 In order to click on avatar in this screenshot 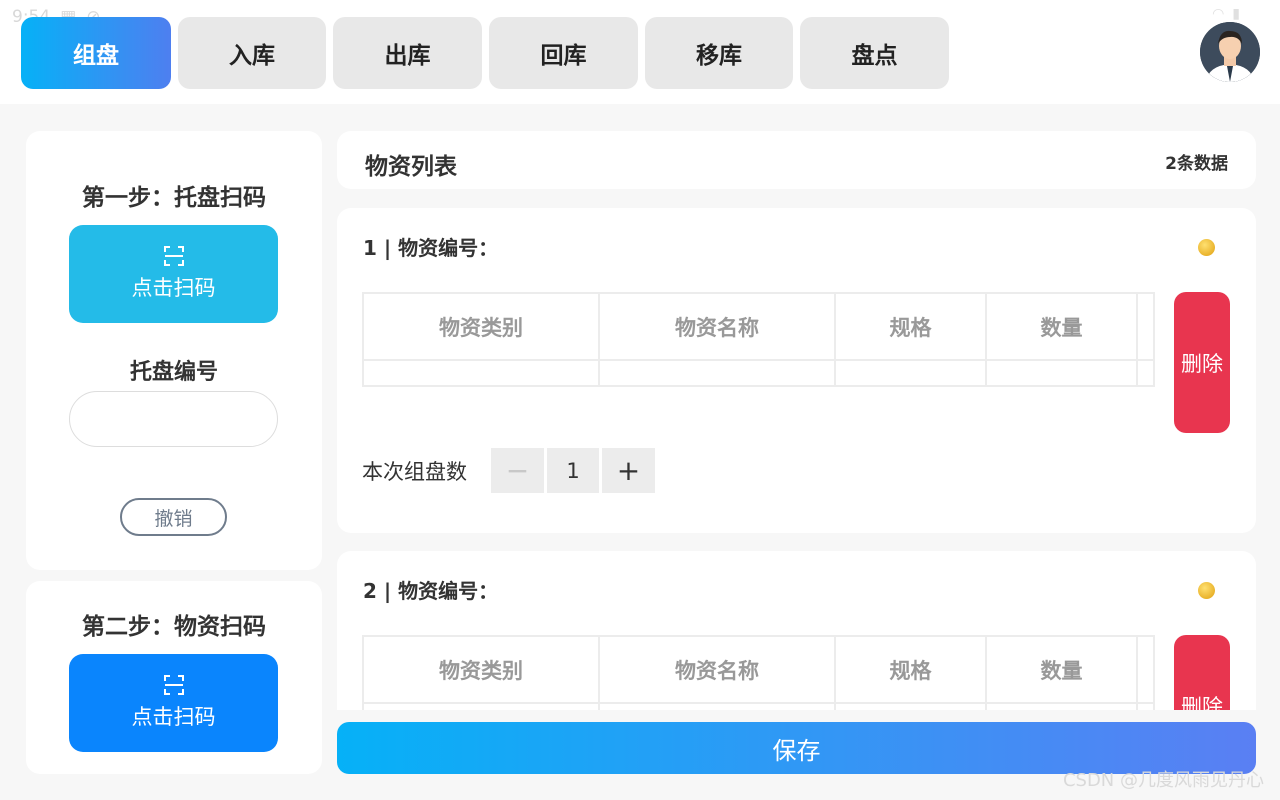, I will do `click(1230, 52)`.